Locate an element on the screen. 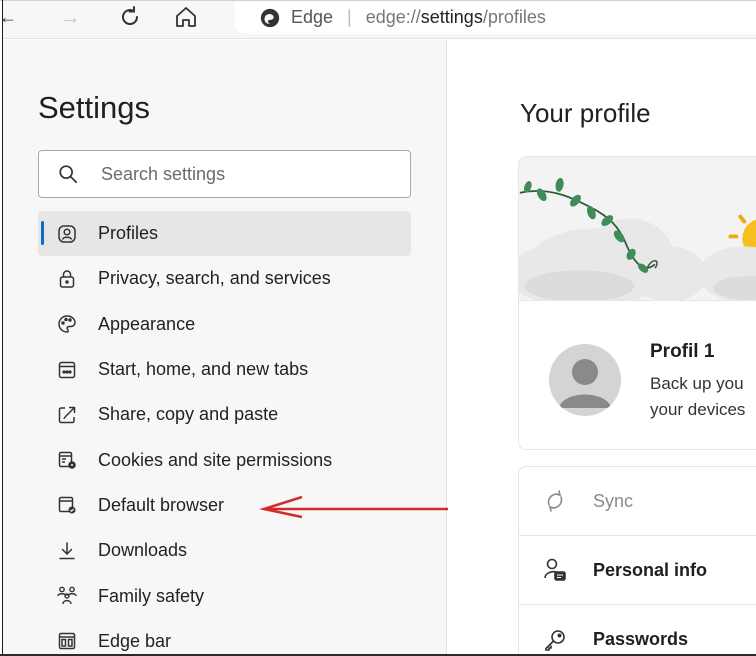 This screenshot has height=656, width=756. cookies-settings-icon is located at coordinates (67, 460).